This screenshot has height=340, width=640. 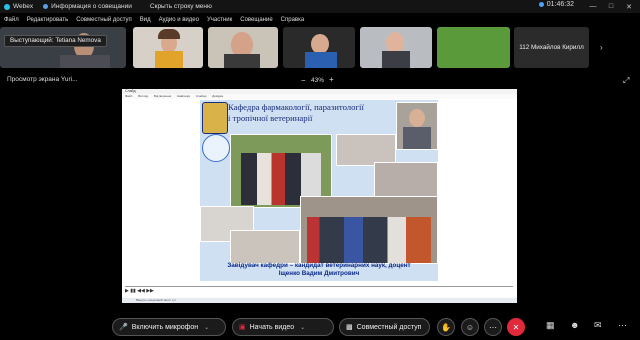 I want to click on zoom-level: 43%, so click(x=318, y=80).